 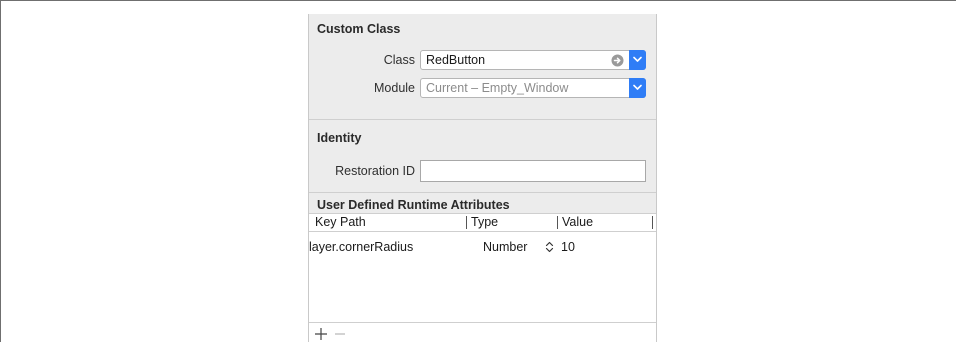 I want to click on up-down-stepper-icon, so click(x=549, y=247).